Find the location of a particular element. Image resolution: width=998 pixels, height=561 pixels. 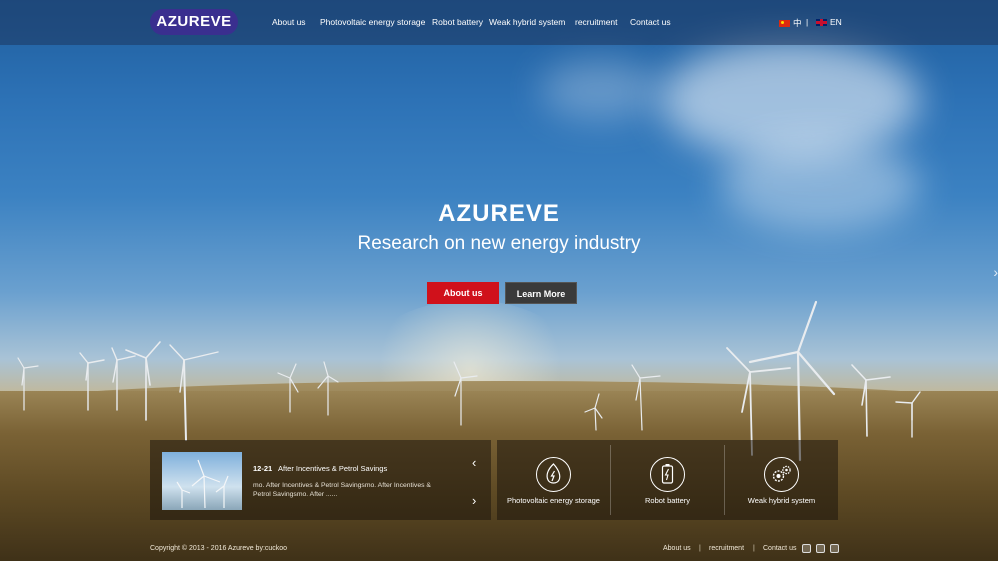

lang-english: EN is located at coordinates (829, 22).